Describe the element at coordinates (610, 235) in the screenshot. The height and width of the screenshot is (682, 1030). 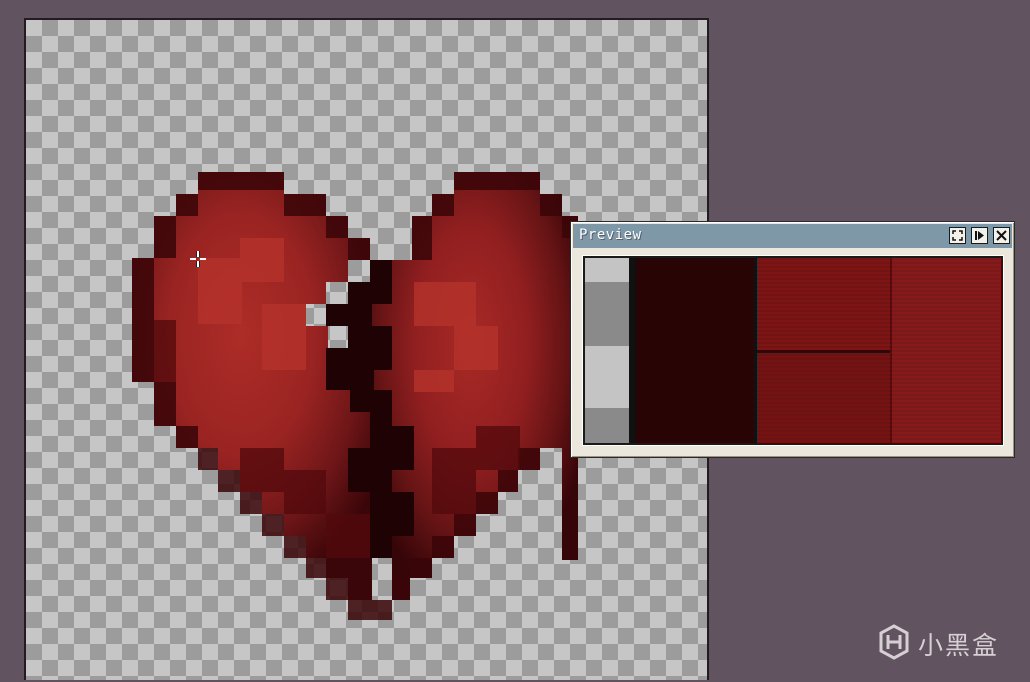
I see `preview-title: Preview` at that location.